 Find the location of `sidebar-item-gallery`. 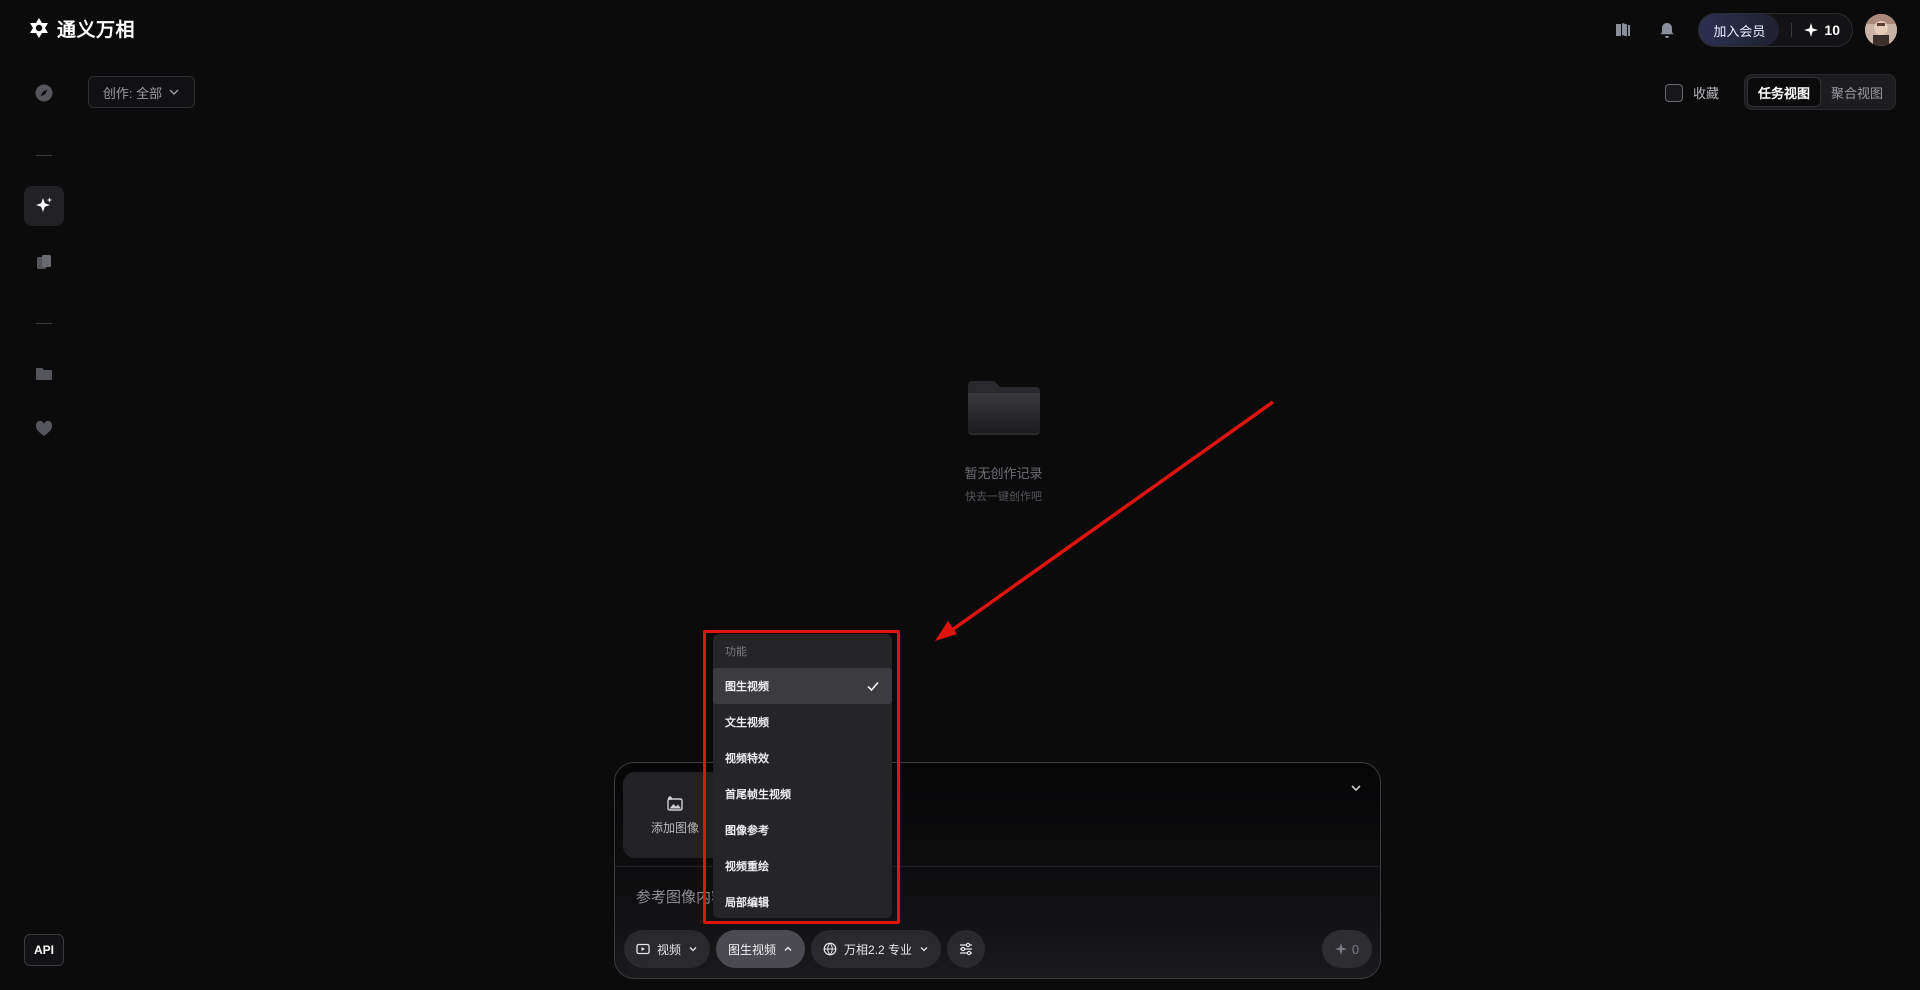

sidebar-item-gallery is located at coordinates (44, 262).